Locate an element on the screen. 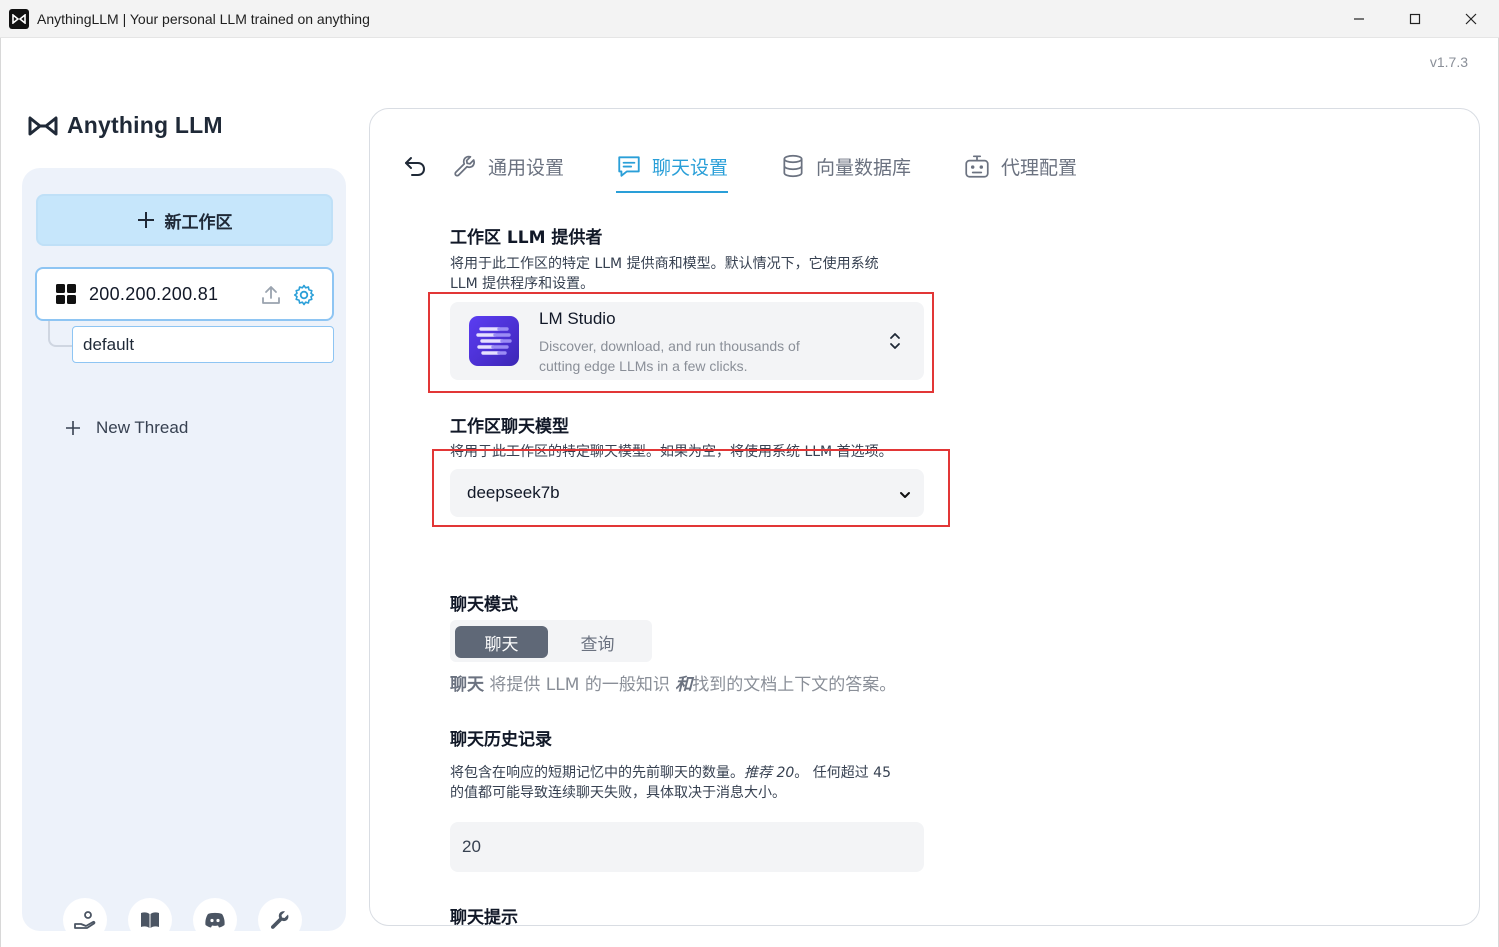  docs-button is located at coordinates (150, 920).